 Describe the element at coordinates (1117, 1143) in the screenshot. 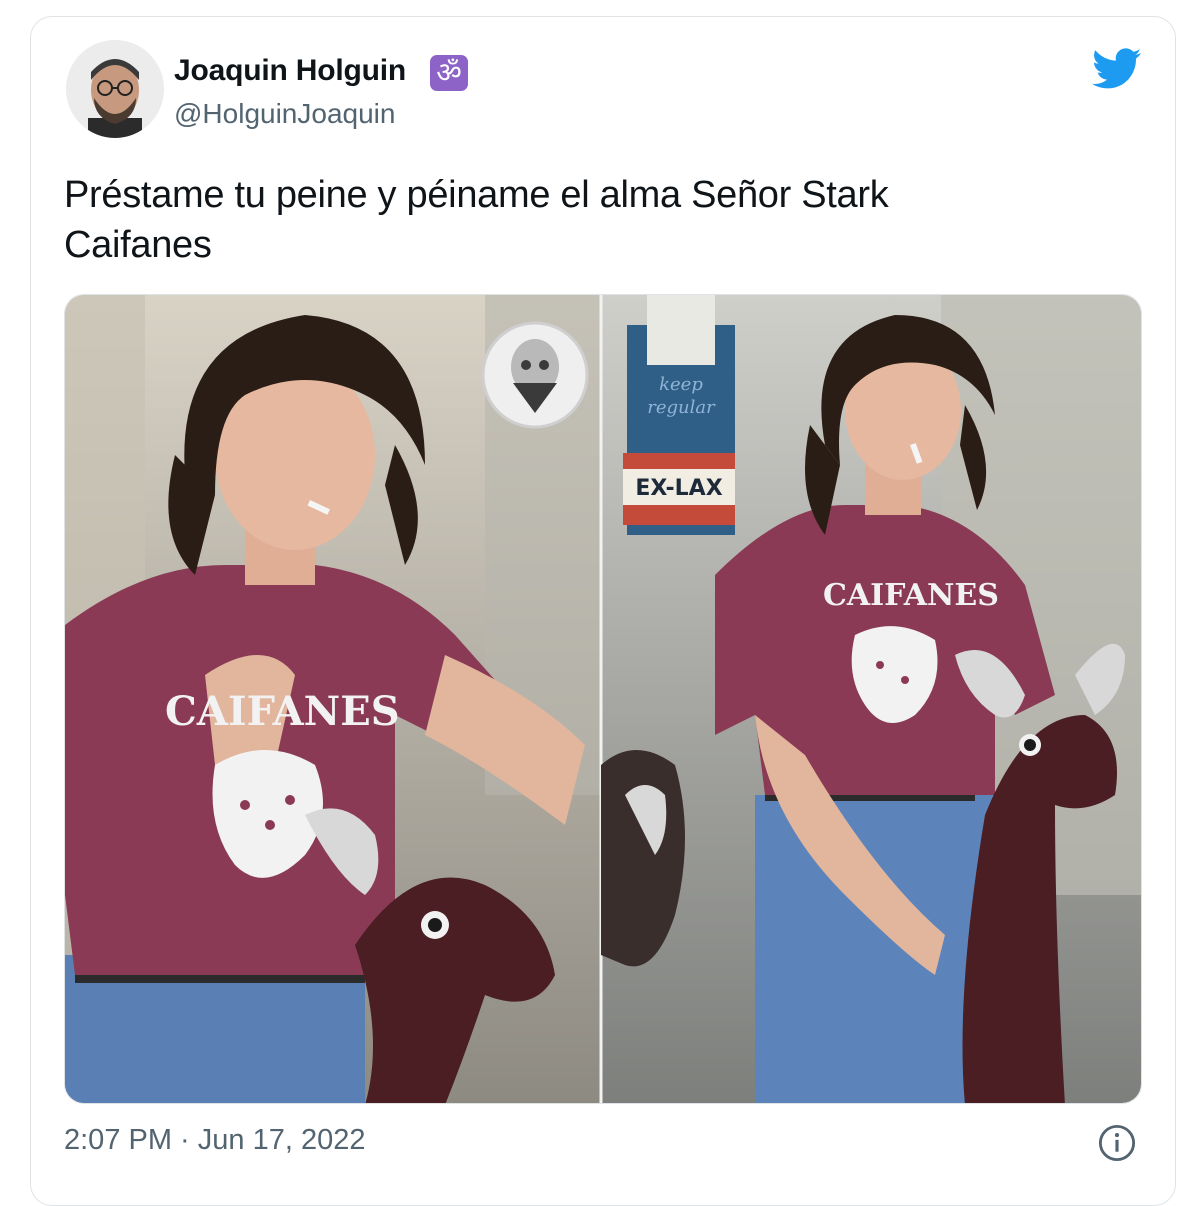

I see `info-icon` at that location.